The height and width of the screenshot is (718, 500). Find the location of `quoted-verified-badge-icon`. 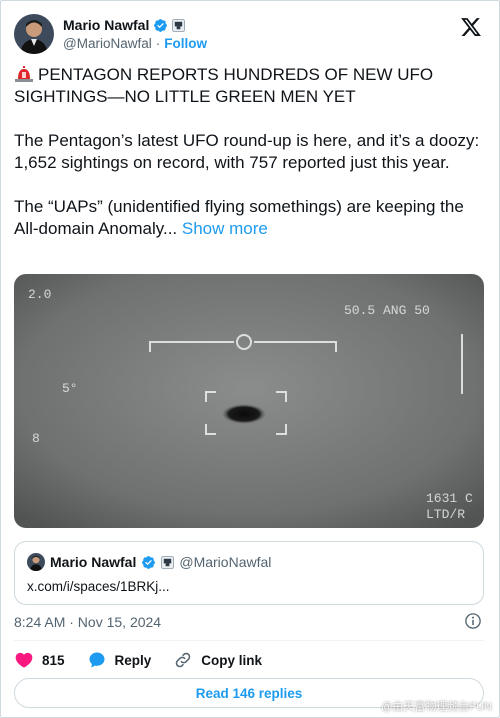

quoted-verified-badge-icon is located at coordinates (149, 562).